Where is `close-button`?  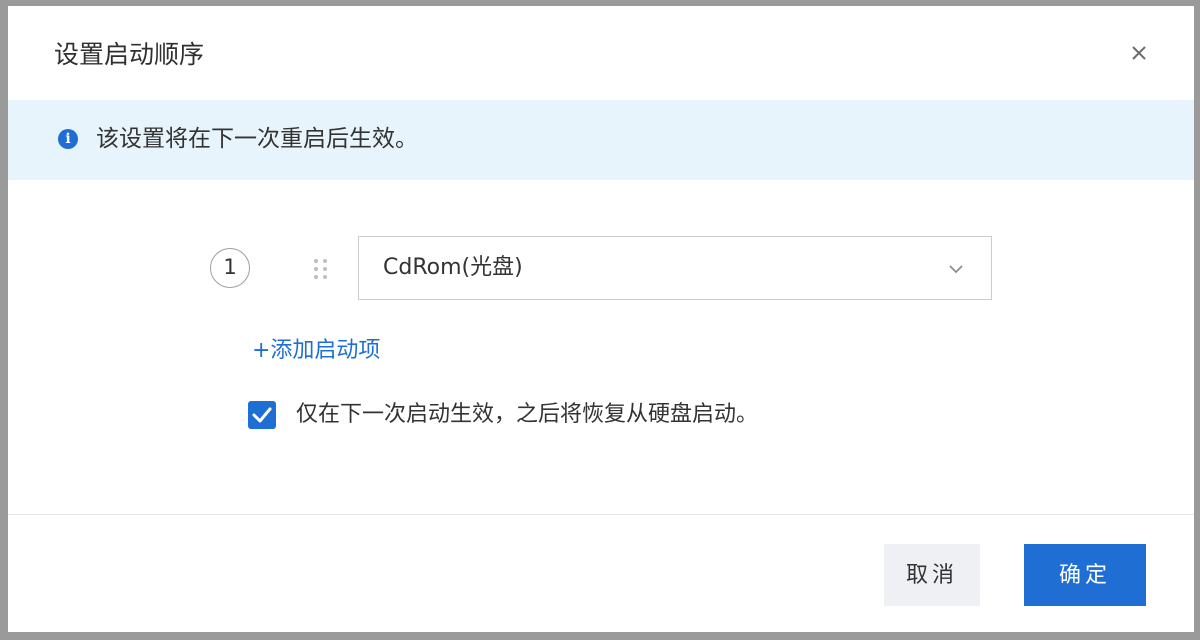 close-button is located at coordinates (1139, 53).